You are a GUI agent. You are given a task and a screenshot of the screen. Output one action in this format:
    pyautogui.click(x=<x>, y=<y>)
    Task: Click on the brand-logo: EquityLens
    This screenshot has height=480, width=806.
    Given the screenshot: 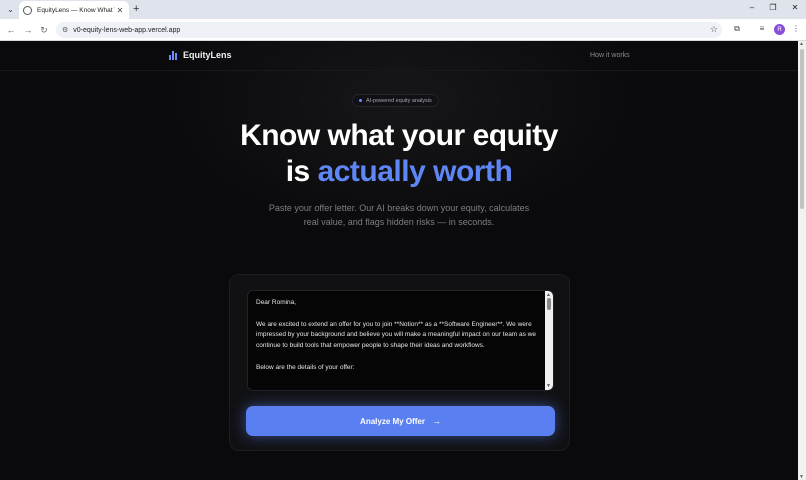 What is the action you would take?
    pyautogui.click(x=200, y=55)
    